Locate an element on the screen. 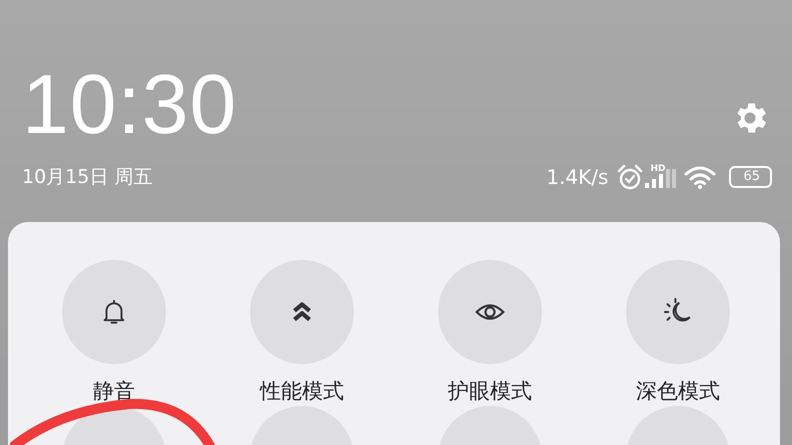  tile-label: 护眼模式 is located at coordinates (490, 391).